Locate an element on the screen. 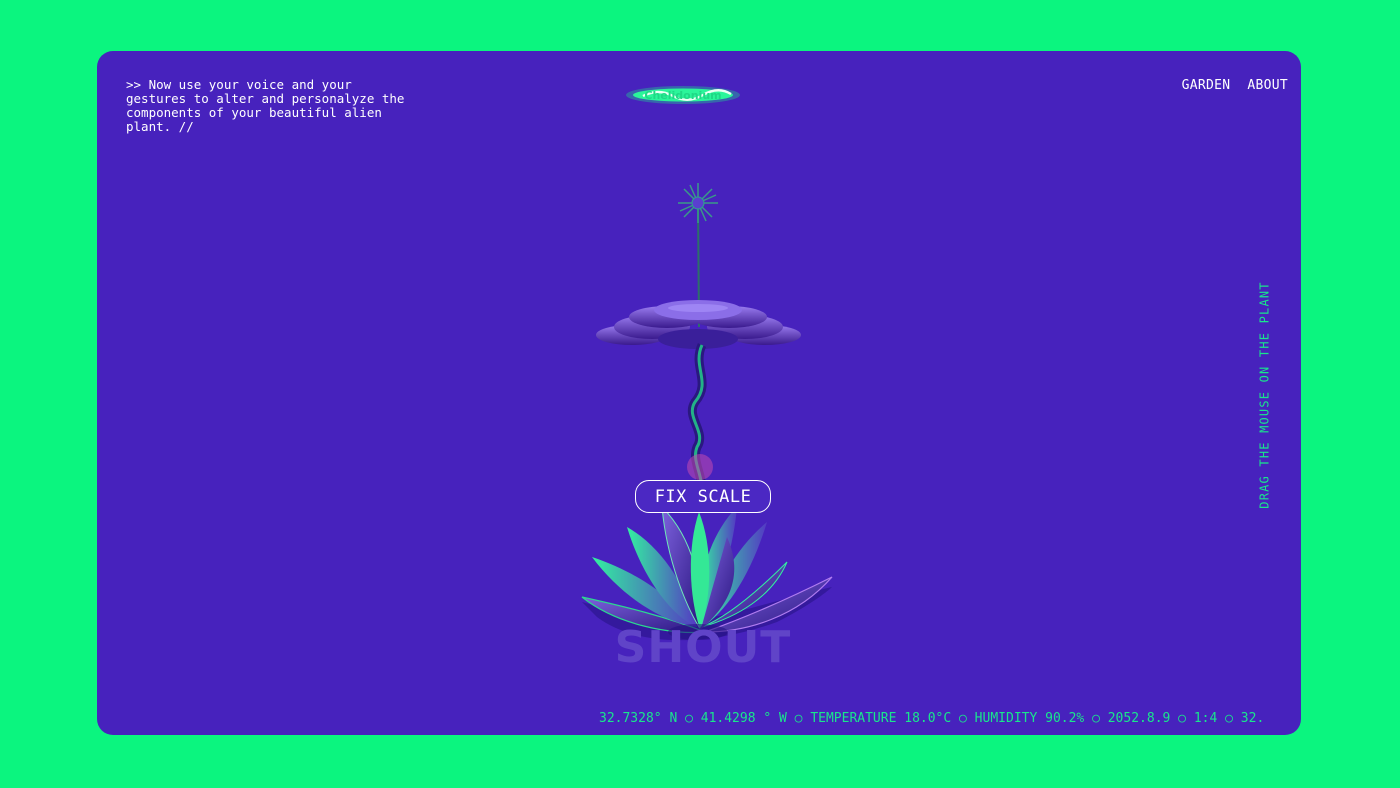 This screenshot has width=1400, height=788. alien-plant-canvas is located at coordinates (707, 412).